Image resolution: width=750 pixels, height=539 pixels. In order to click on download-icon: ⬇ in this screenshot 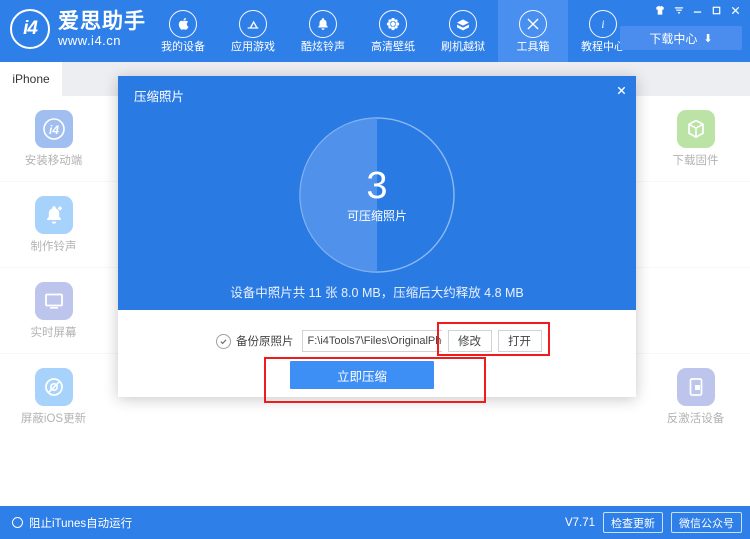, I will do `click(708, 38)`.